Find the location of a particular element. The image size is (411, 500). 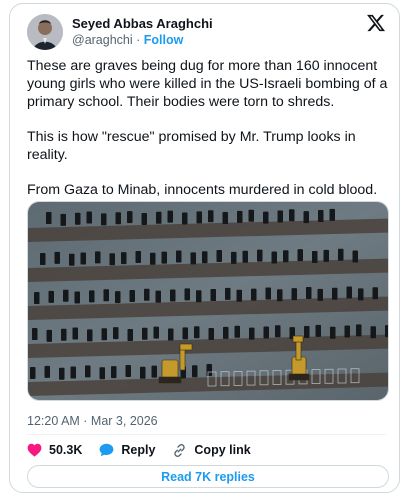

tweet-timestamp: 12:20 AM · Mar 3, 2026 is located at coordinates (92, 421).